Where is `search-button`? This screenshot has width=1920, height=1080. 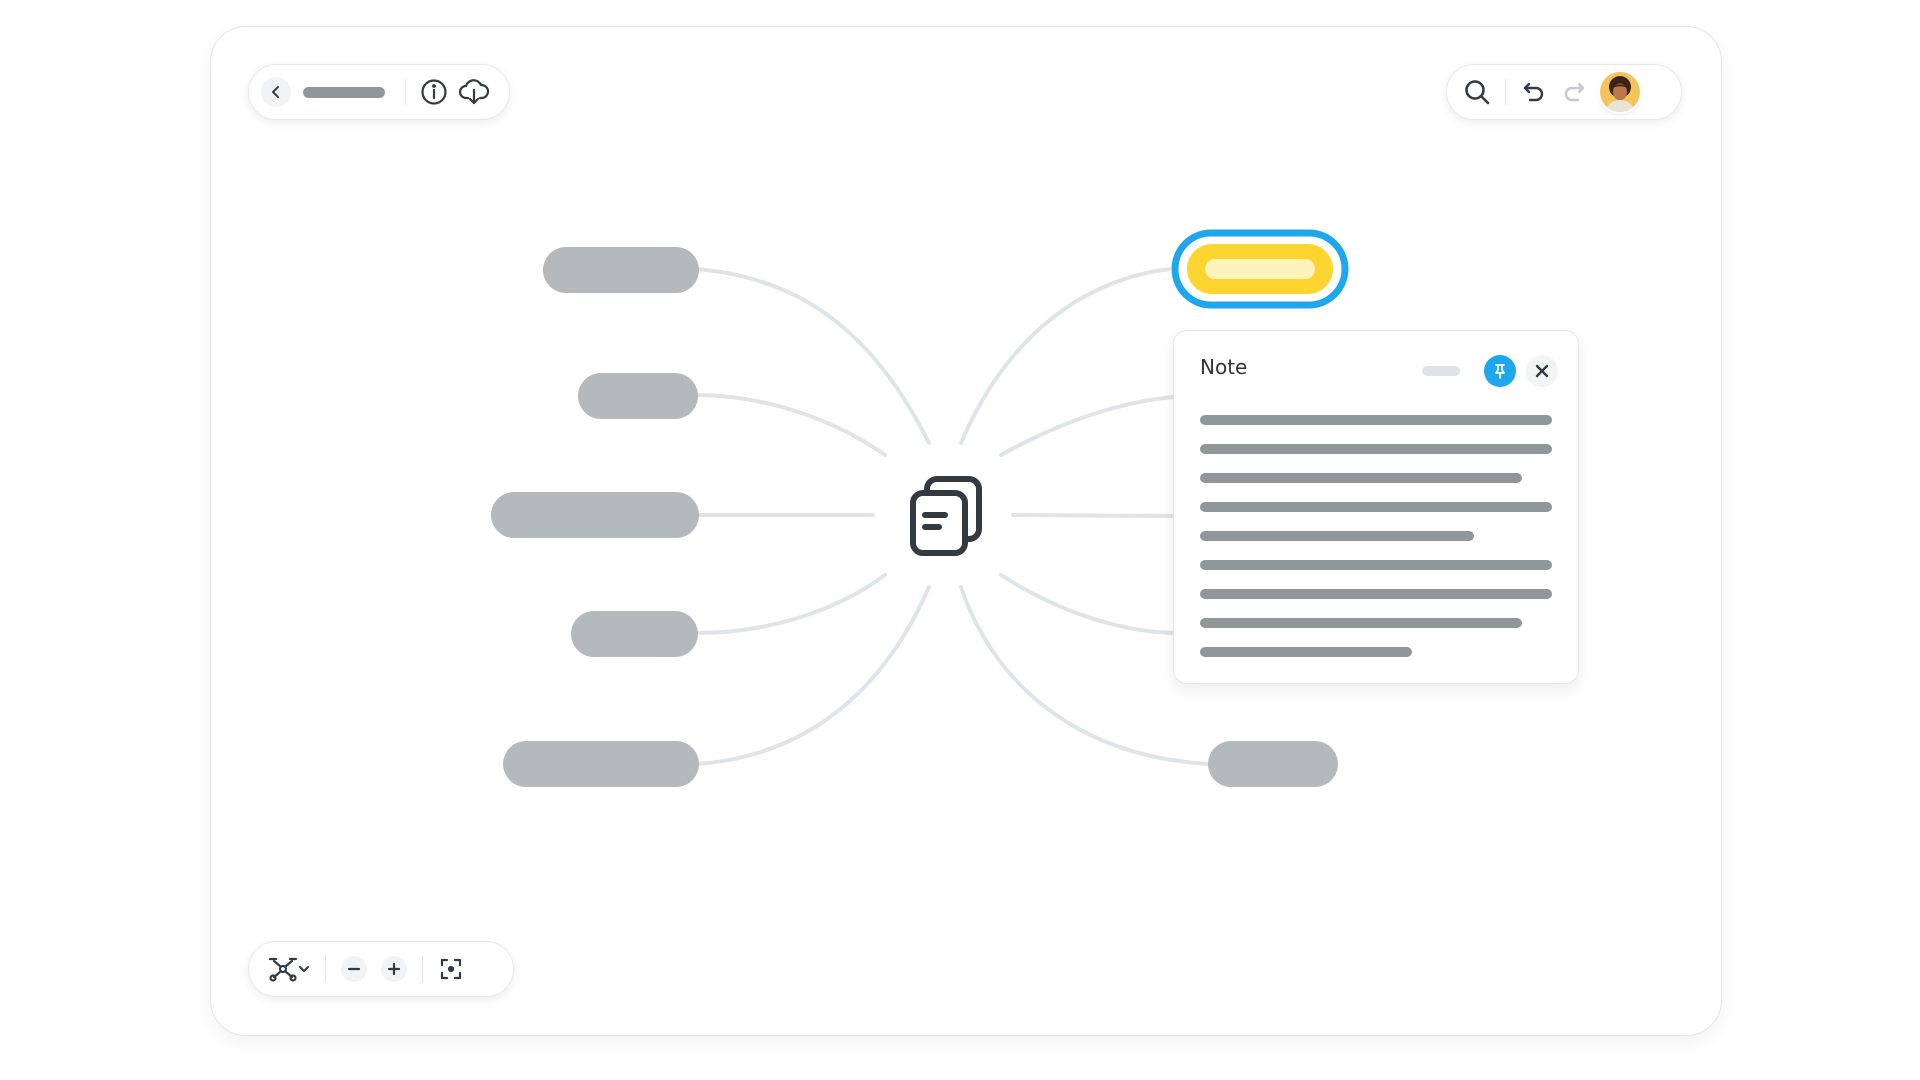
search-button is located at coordinates (1477, 92).